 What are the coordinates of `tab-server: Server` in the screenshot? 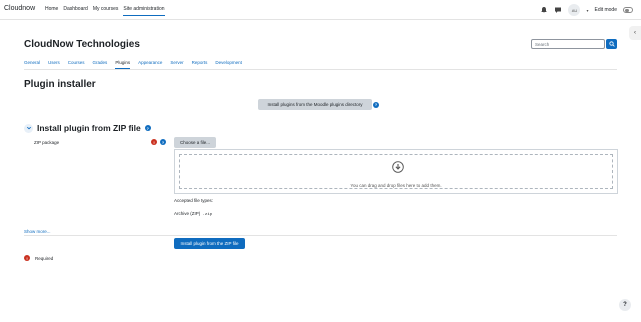 It's located at (176, 64).